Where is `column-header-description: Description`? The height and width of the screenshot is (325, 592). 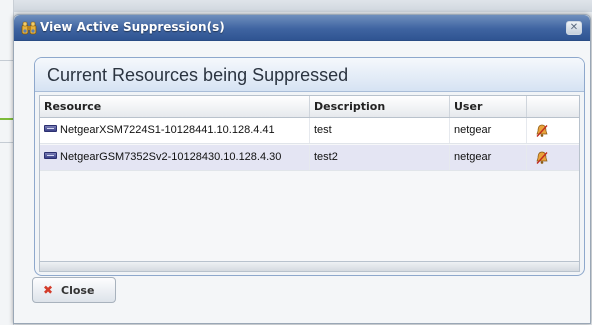 column-header-description: Description is located at coordinates (380, 106).